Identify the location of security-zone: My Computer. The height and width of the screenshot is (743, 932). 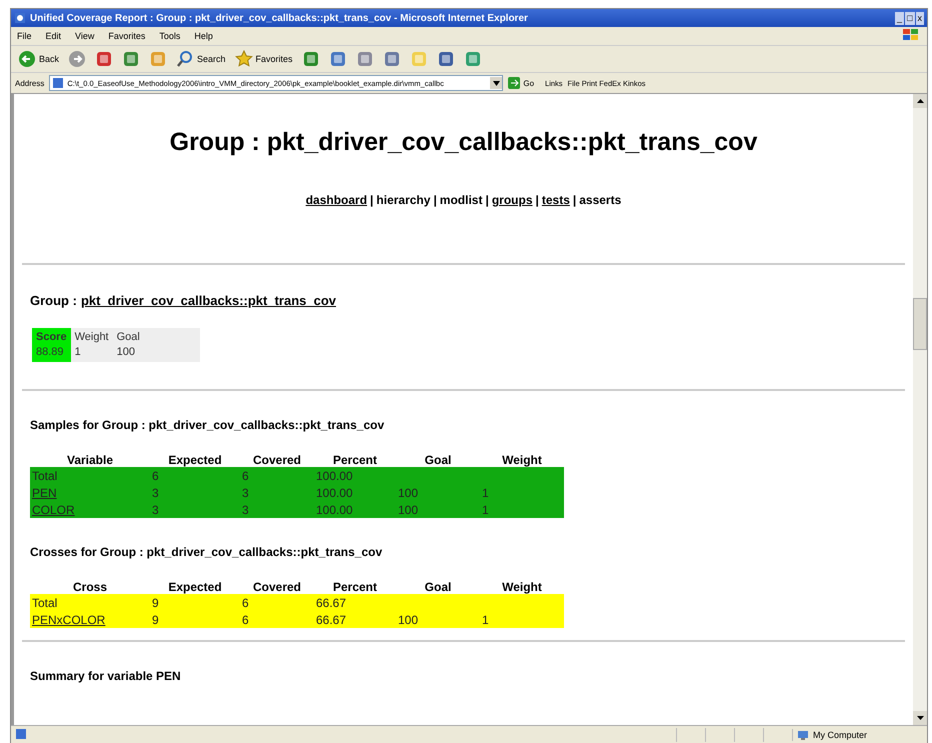
(859, 735).